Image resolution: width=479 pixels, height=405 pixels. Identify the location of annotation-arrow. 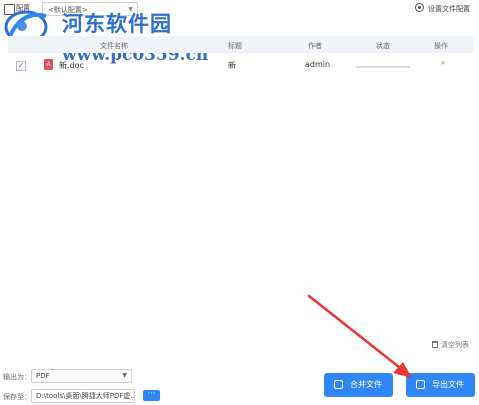
(359, 336).